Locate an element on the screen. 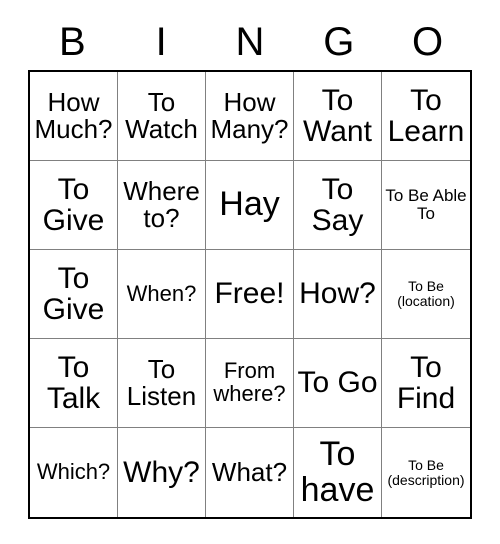 Image resolution: width=500 pixels, height=544 pixels. bingo-cell: How Much? is located at coordinates (74, 116).